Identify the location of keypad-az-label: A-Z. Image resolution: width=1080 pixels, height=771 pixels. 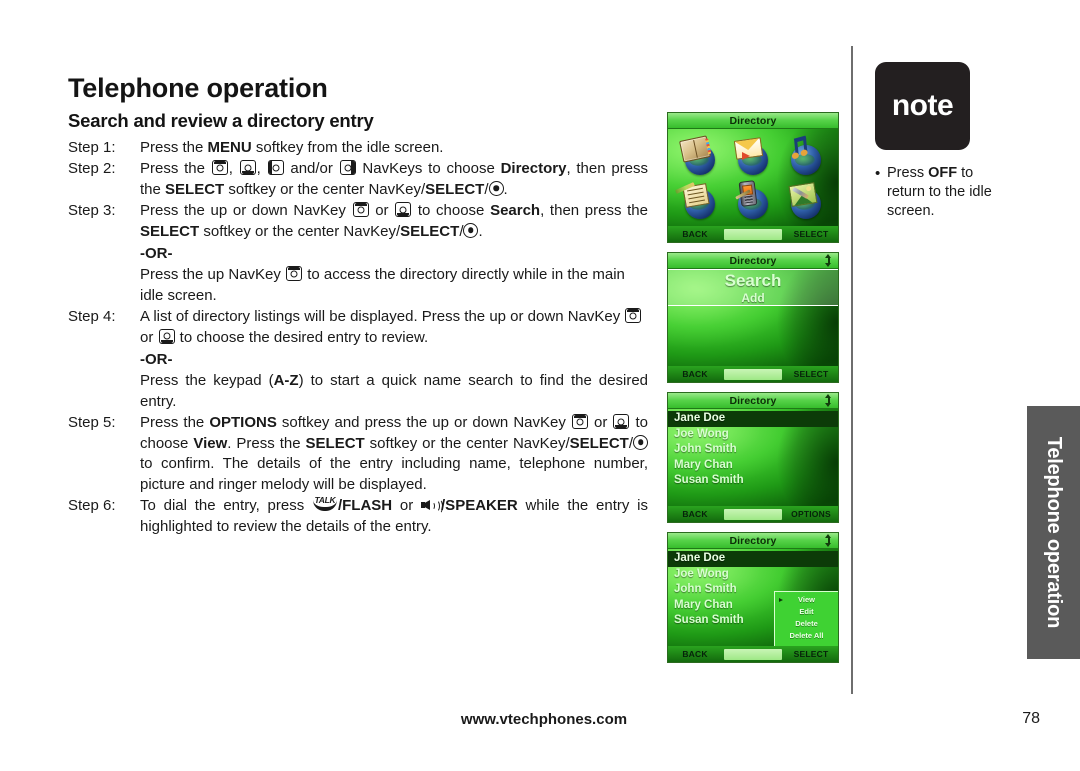
(286, 381).